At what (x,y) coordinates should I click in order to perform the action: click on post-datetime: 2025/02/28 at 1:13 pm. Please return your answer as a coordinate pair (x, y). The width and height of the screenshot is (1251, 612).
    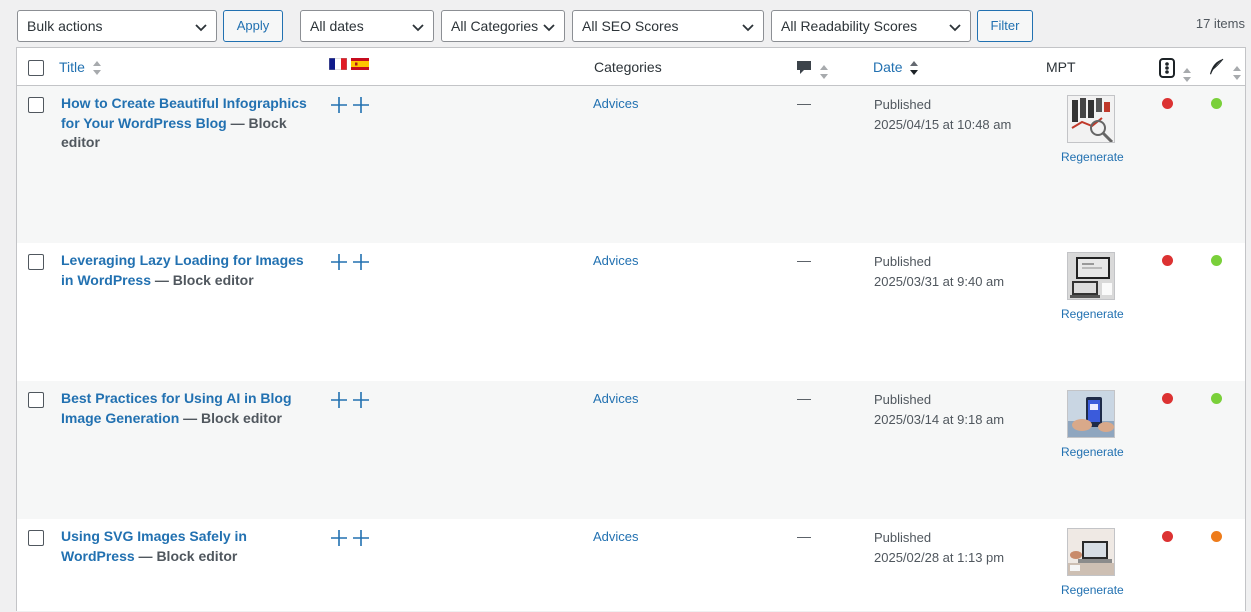
    Looking at the image, I should click on (939, 557).